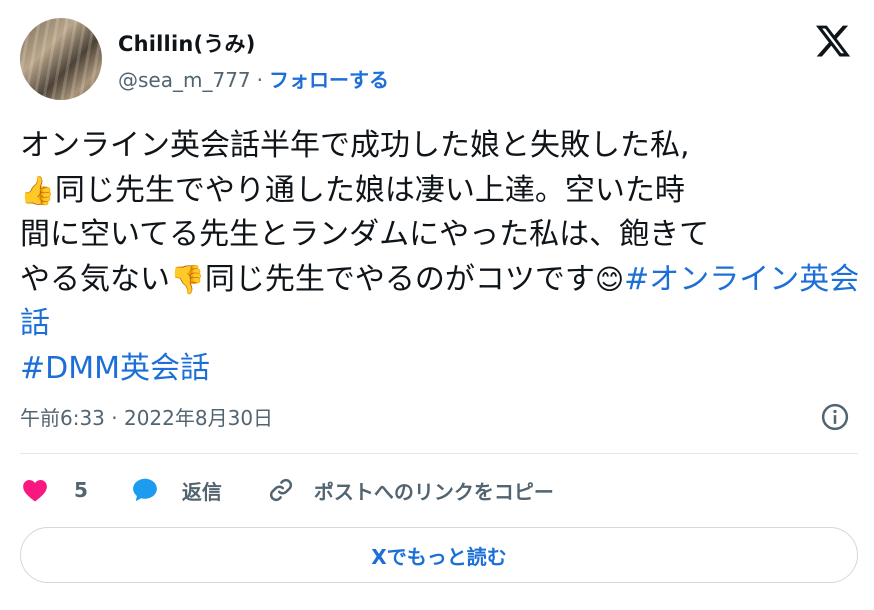 The image size is (874, 610). What do you see at coordinates (439, 555) in the screenshot?
I see `read-more-on-x-button: Xでもっと読む` at bounding box center [439, 555].